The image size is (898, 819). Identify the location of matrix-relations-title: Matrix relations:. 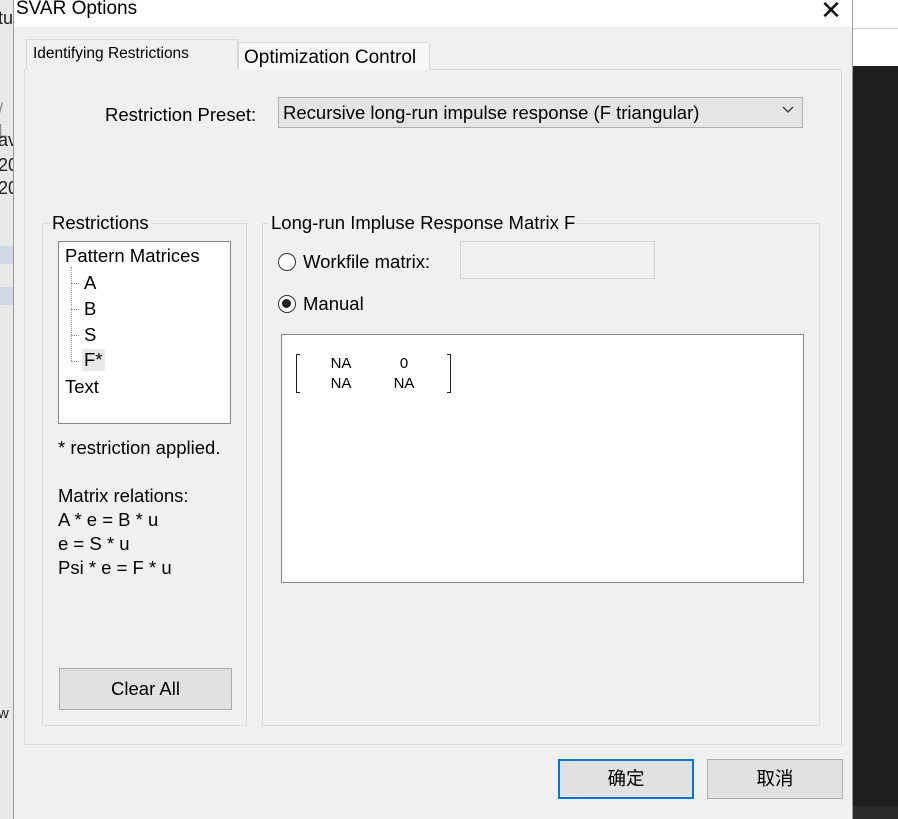
(123, 495).